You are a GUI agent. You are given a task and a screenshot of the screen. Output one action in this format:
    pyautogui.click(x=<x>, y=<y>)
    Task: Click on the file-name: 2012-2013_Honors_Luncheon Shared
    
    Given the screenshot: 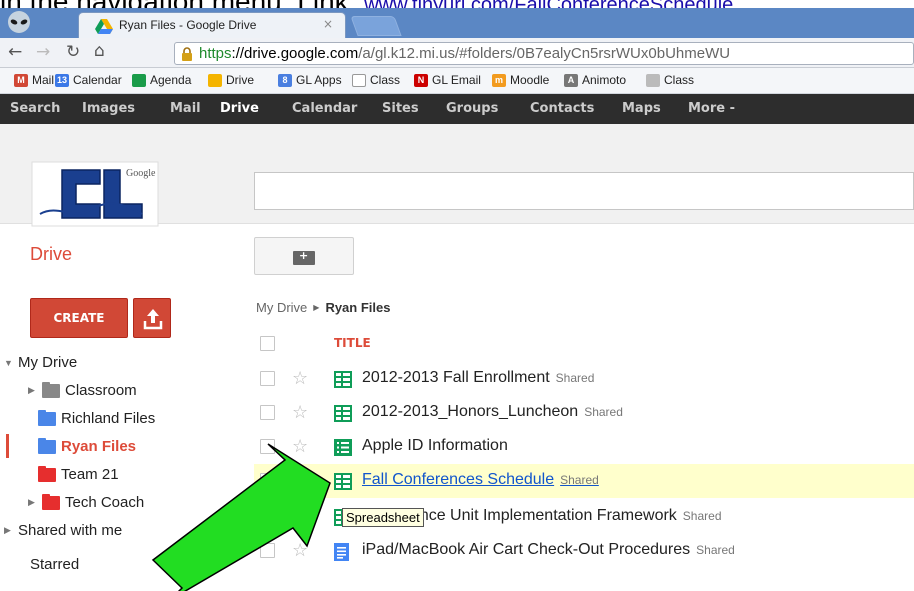 What is the action you would take?
    pyautogui.click(x=492, y=412)
    